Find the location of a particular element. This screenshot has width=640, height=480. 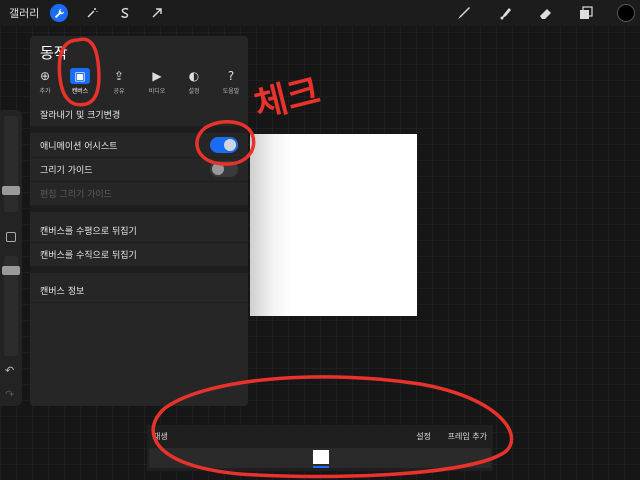

drawing-guide-toggle is located at coordinates (224, 169).